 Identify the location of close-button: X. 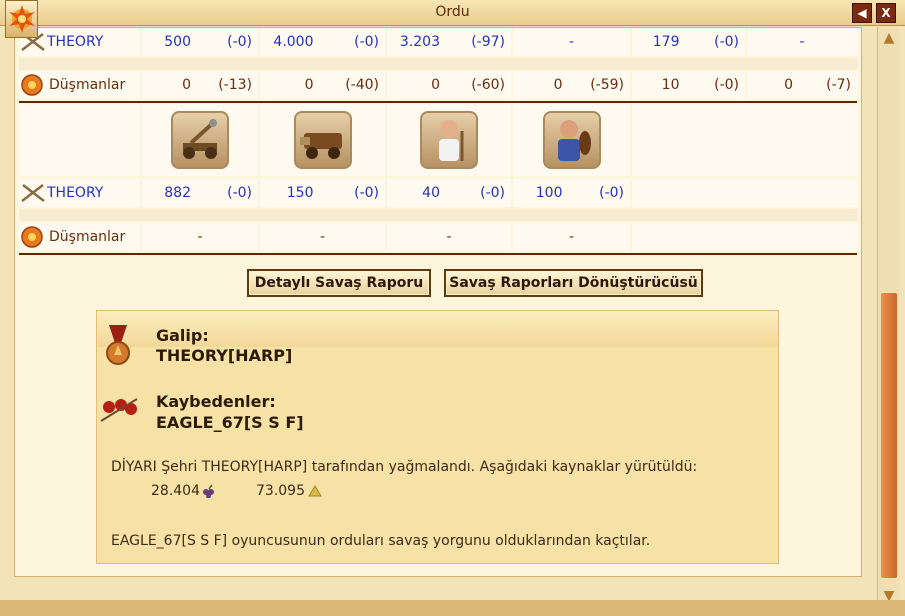
(886, 13).